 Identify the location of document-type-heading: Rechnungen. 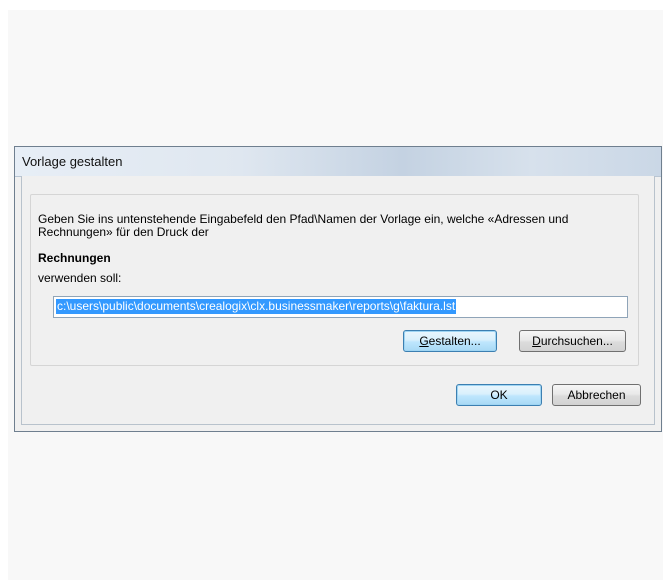
(74, 258).